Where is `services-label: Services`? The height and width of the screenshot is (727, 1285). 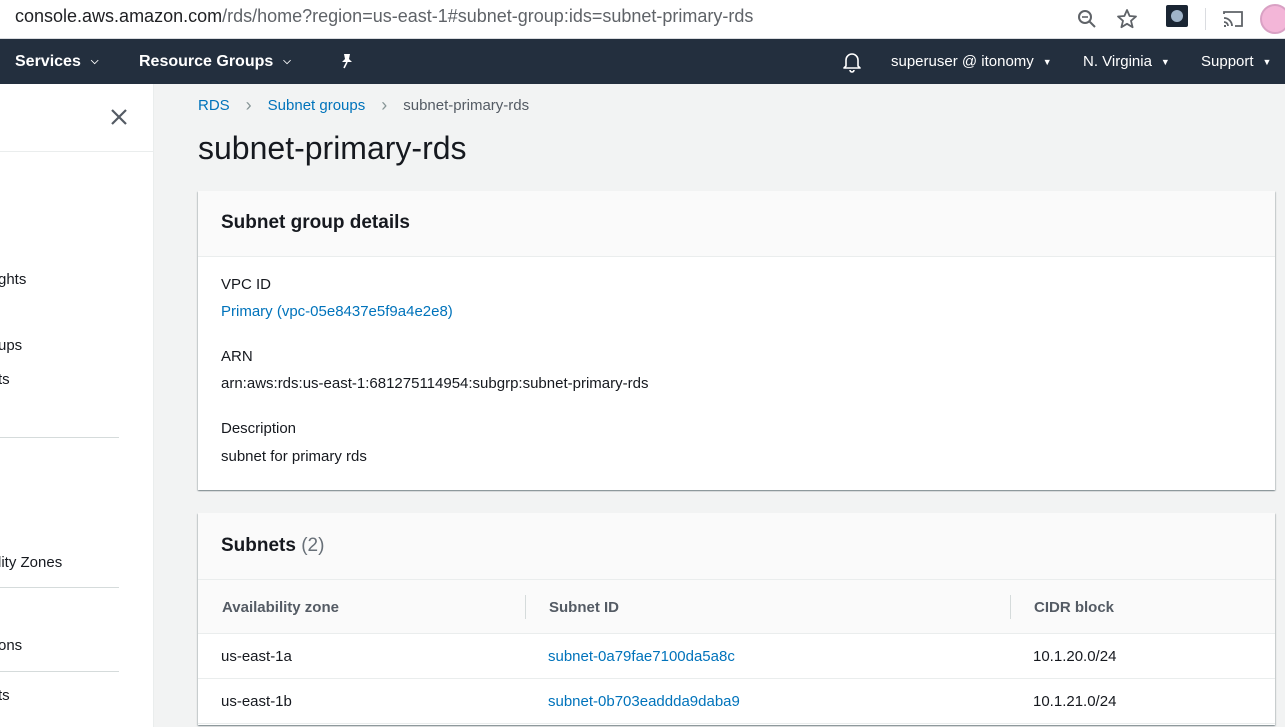 services-label: Services is located at coordinates (48, 61).